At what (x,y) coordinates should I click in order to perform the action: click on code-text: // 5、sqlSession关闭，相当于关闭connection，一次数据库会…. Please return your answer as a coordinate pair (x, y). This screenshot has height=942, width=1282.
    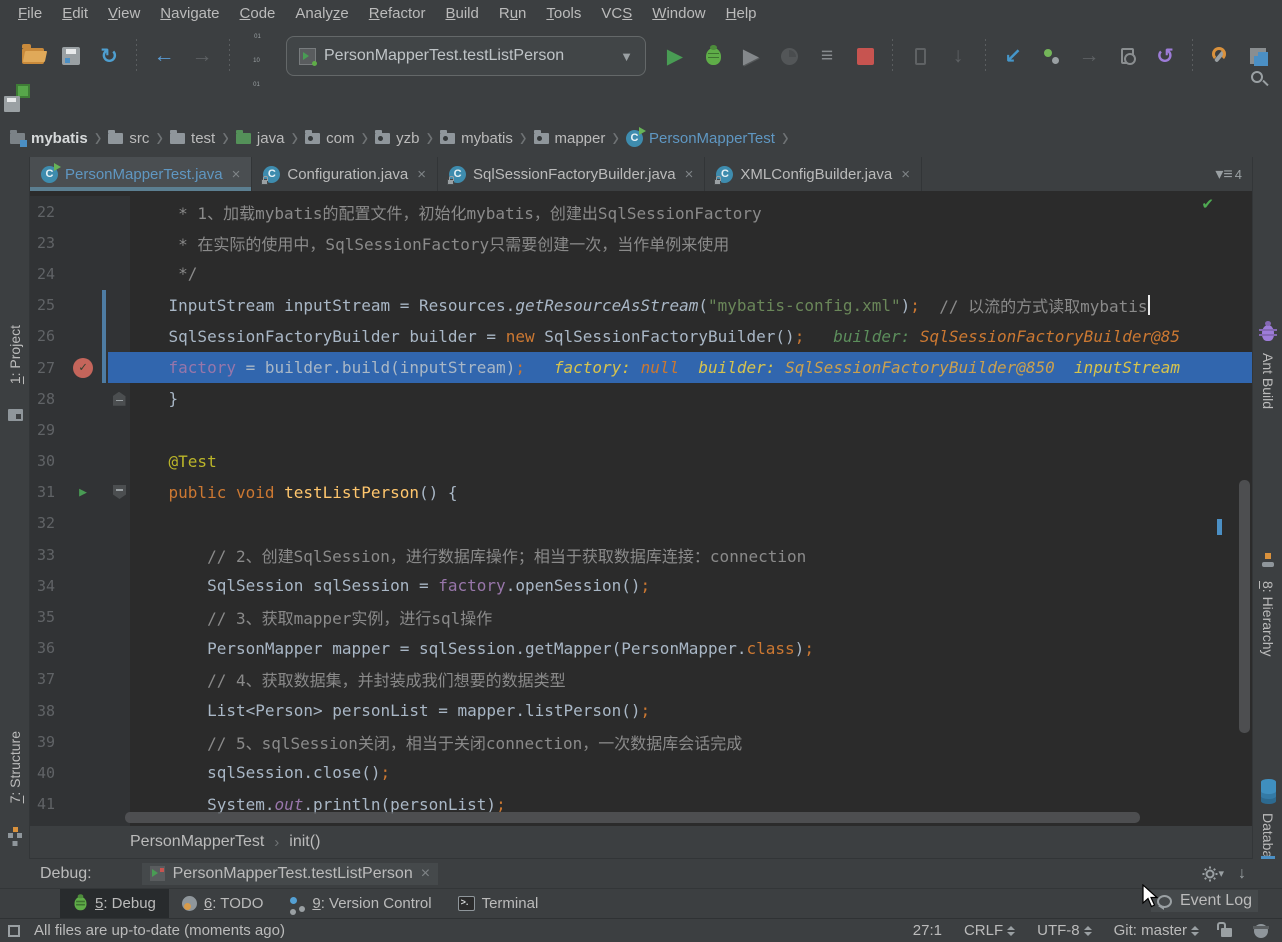
    Looking at the image, I should click on (691, 741).